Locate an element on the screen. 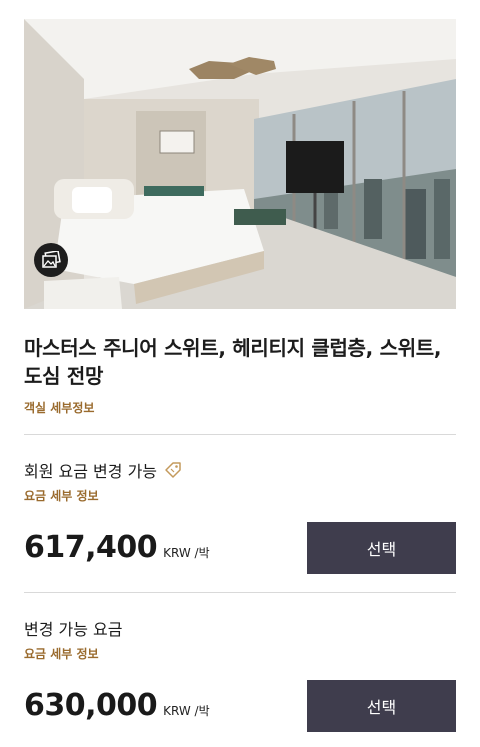  room-title: 마스터스 주니어 스위트, 헤리티지 클럽층, 스위트, 도심 전망 is located at coordinates (233, 362).